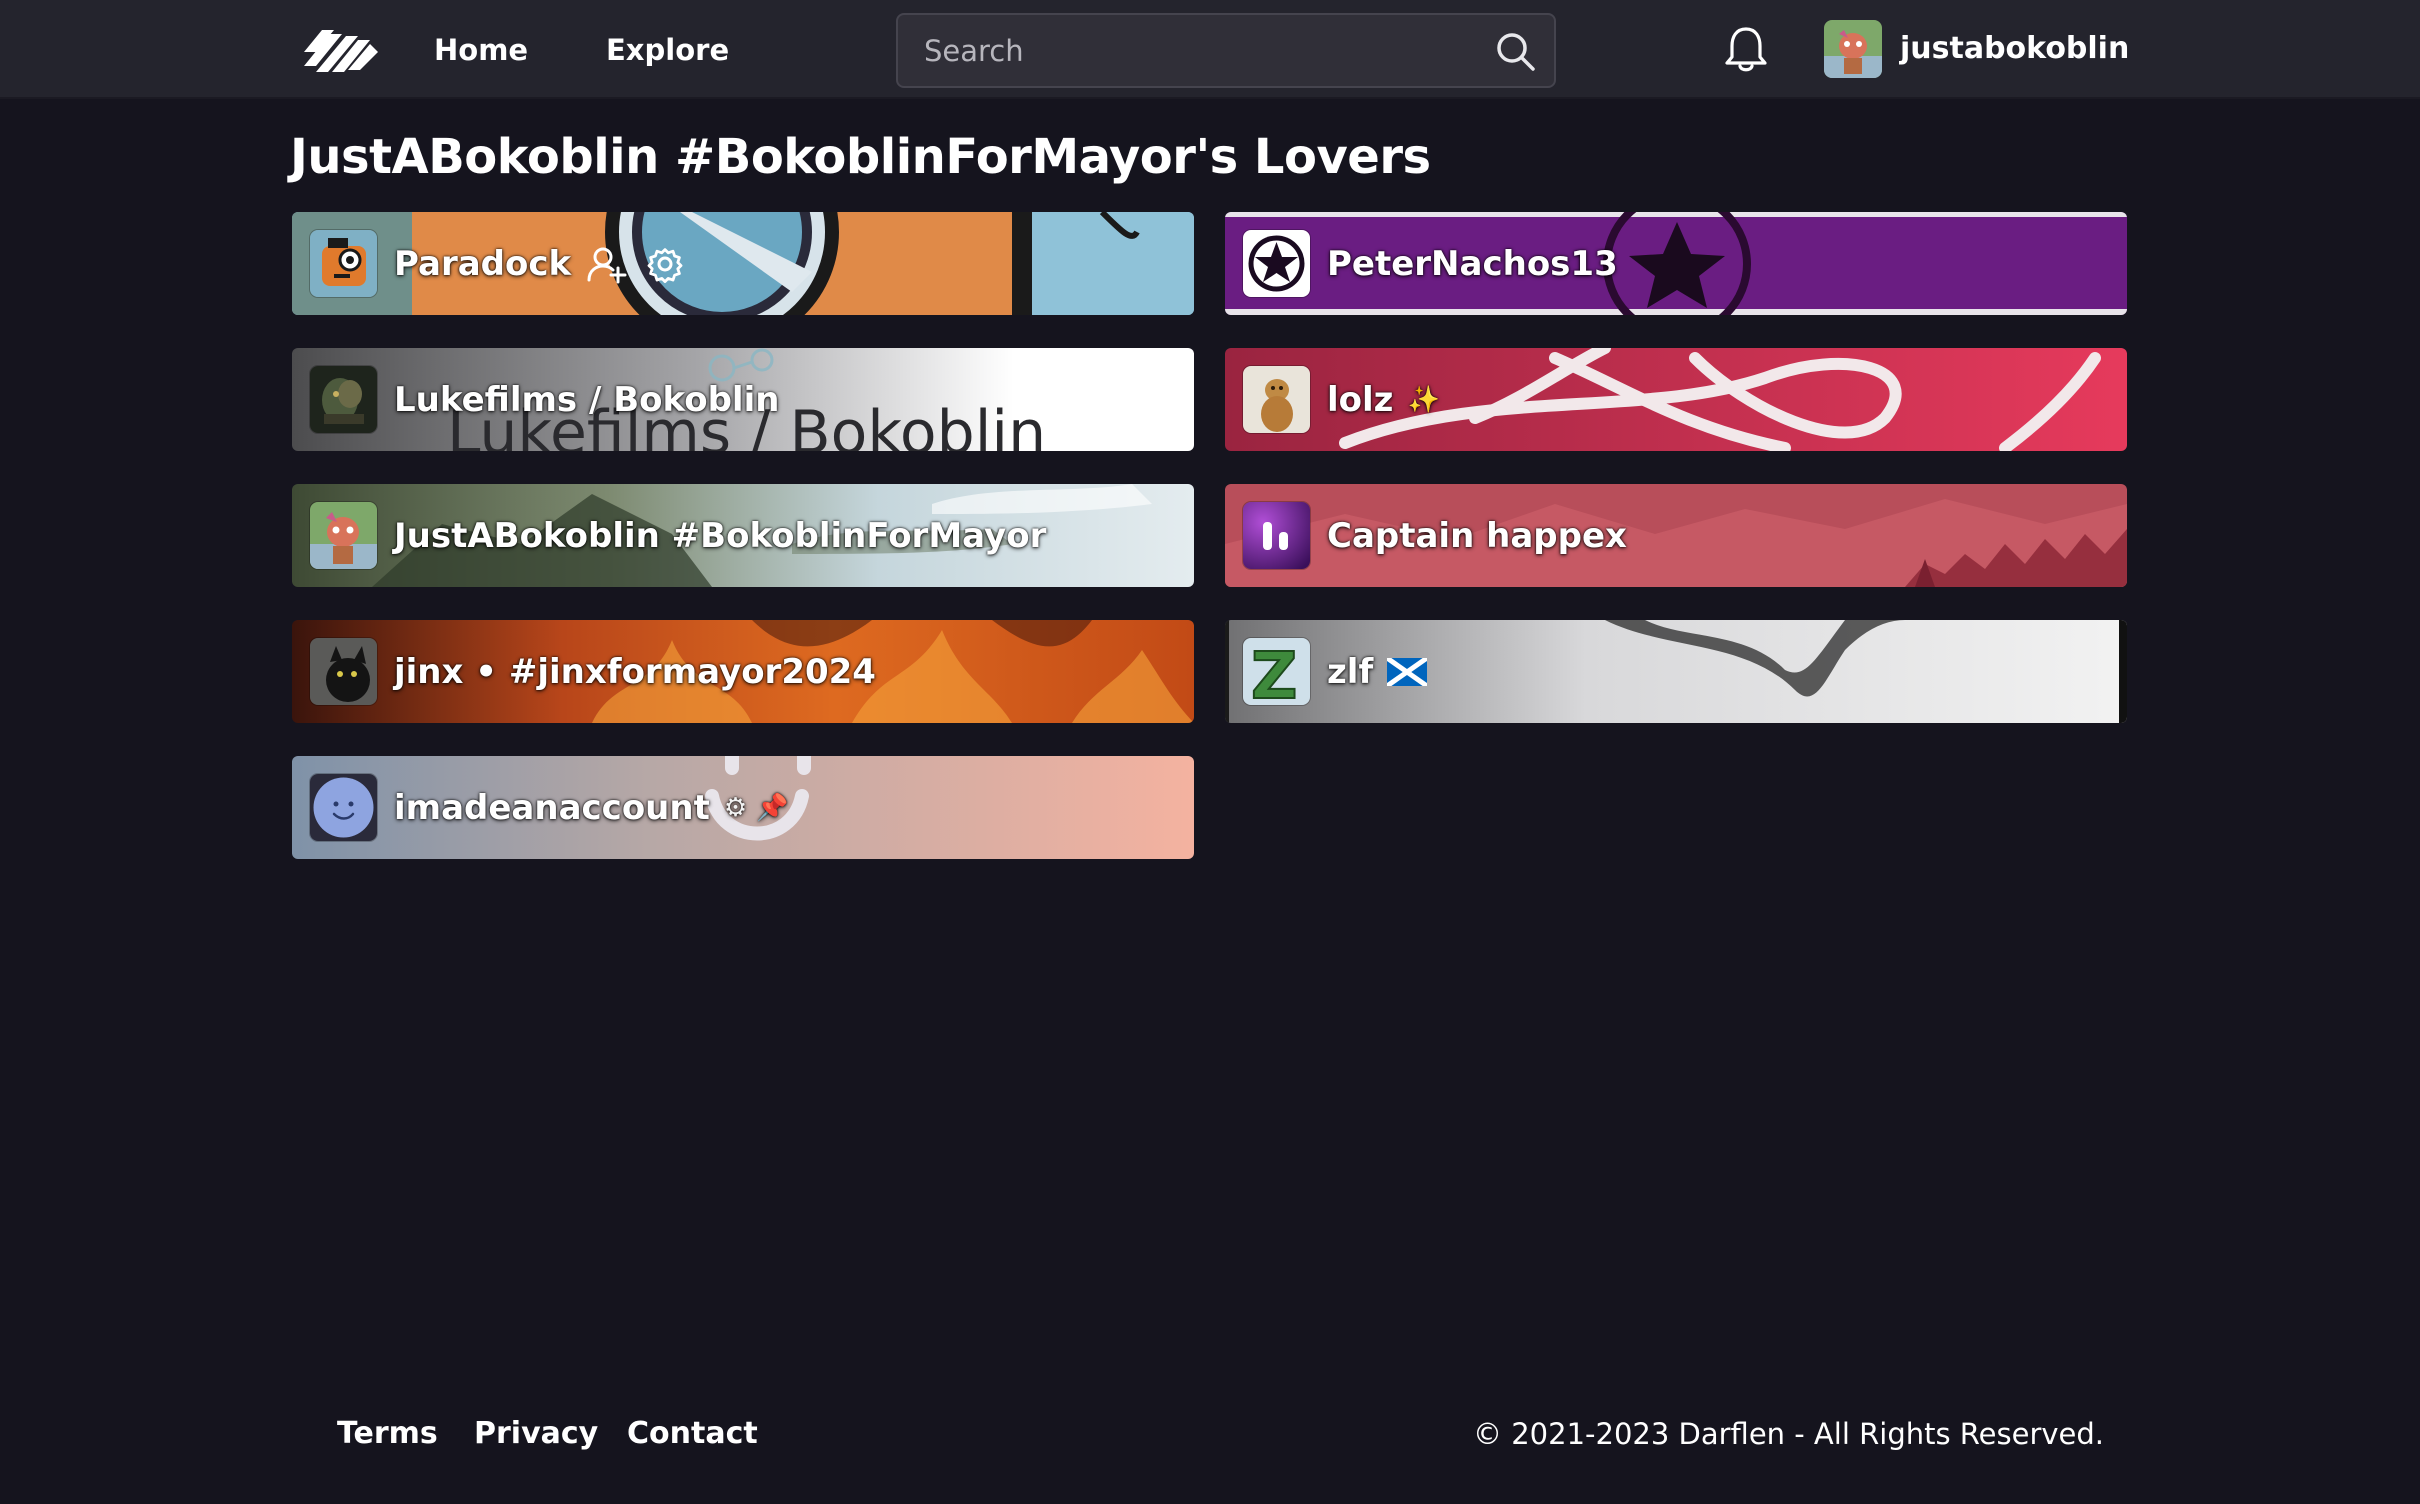  Describe the element at coordinates (860, 157) in the screenshot. I see `page-title: JustABokoblin #BokoblinForMayor's Lovers` at that location.